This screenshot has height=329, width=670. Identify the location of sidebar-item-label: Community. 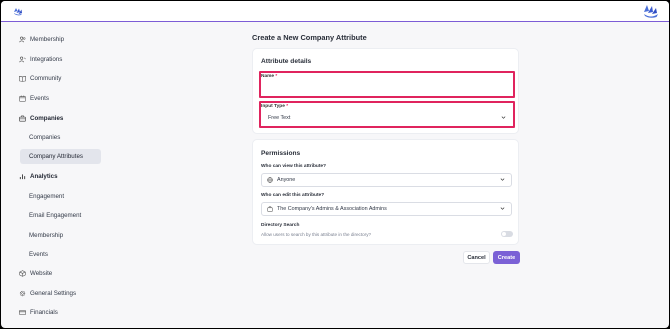
(46, 78).